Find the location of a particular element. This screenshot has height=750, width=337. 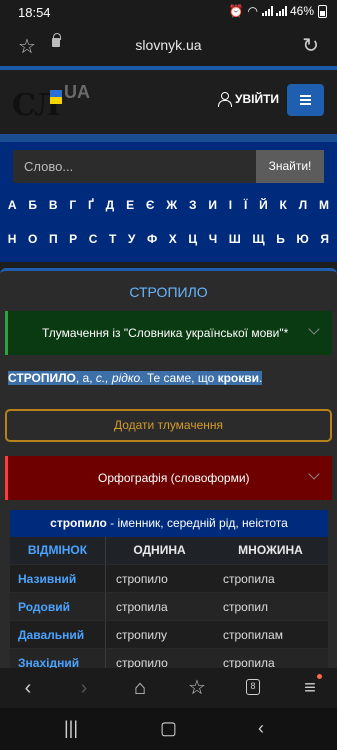

alphabet-letter-link: Г is located at coordinates (72, 205).